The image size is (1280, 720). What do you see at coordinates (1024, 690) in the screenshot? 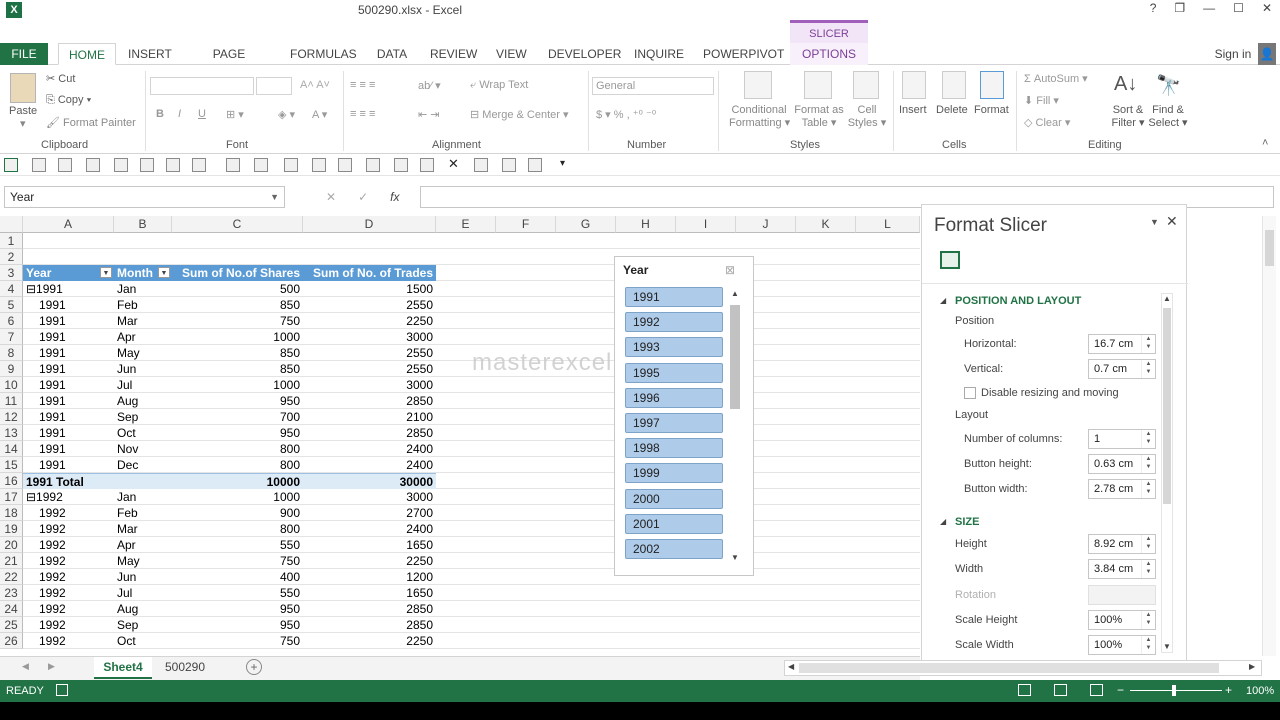
I see `normal-view-icon` at bounding box center [1024, 690].